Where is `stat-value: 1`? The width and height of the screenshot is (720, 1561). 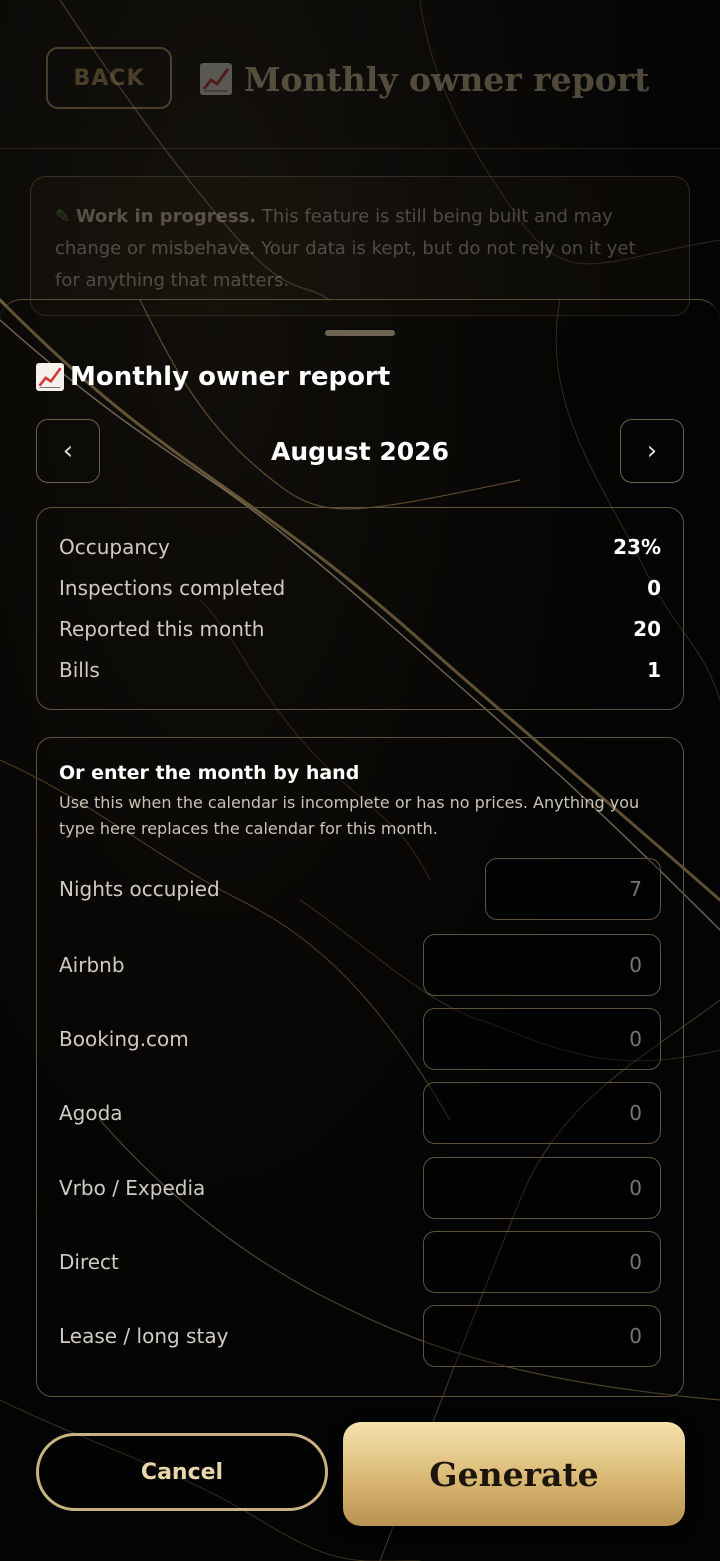
stat-value: 1 is located at coordinates (654, 669).